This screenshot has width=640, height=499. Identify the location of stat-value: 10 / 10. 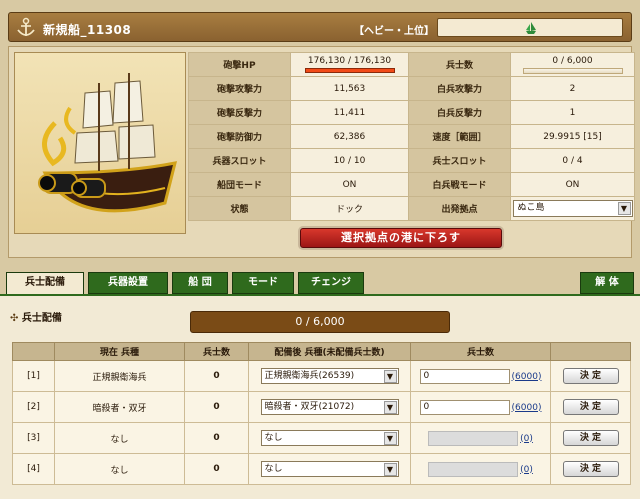
(349, 160).